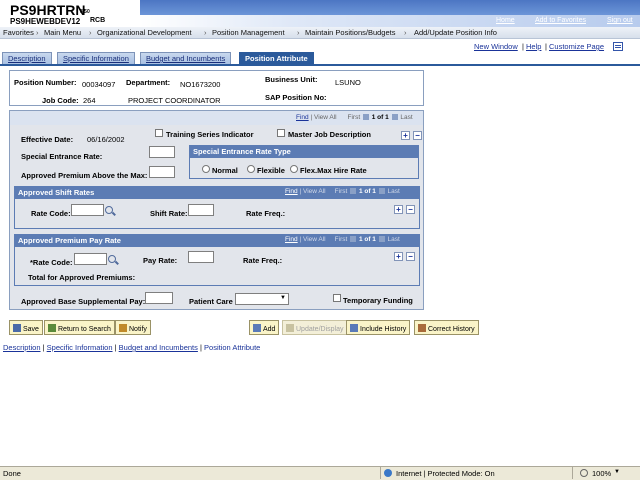 The image size is (640, 480). What do you see at coordinates (210, 134) in the screenshot?
I see `training-series-label: Training Series Indicator` at bounding box center [210, 134].